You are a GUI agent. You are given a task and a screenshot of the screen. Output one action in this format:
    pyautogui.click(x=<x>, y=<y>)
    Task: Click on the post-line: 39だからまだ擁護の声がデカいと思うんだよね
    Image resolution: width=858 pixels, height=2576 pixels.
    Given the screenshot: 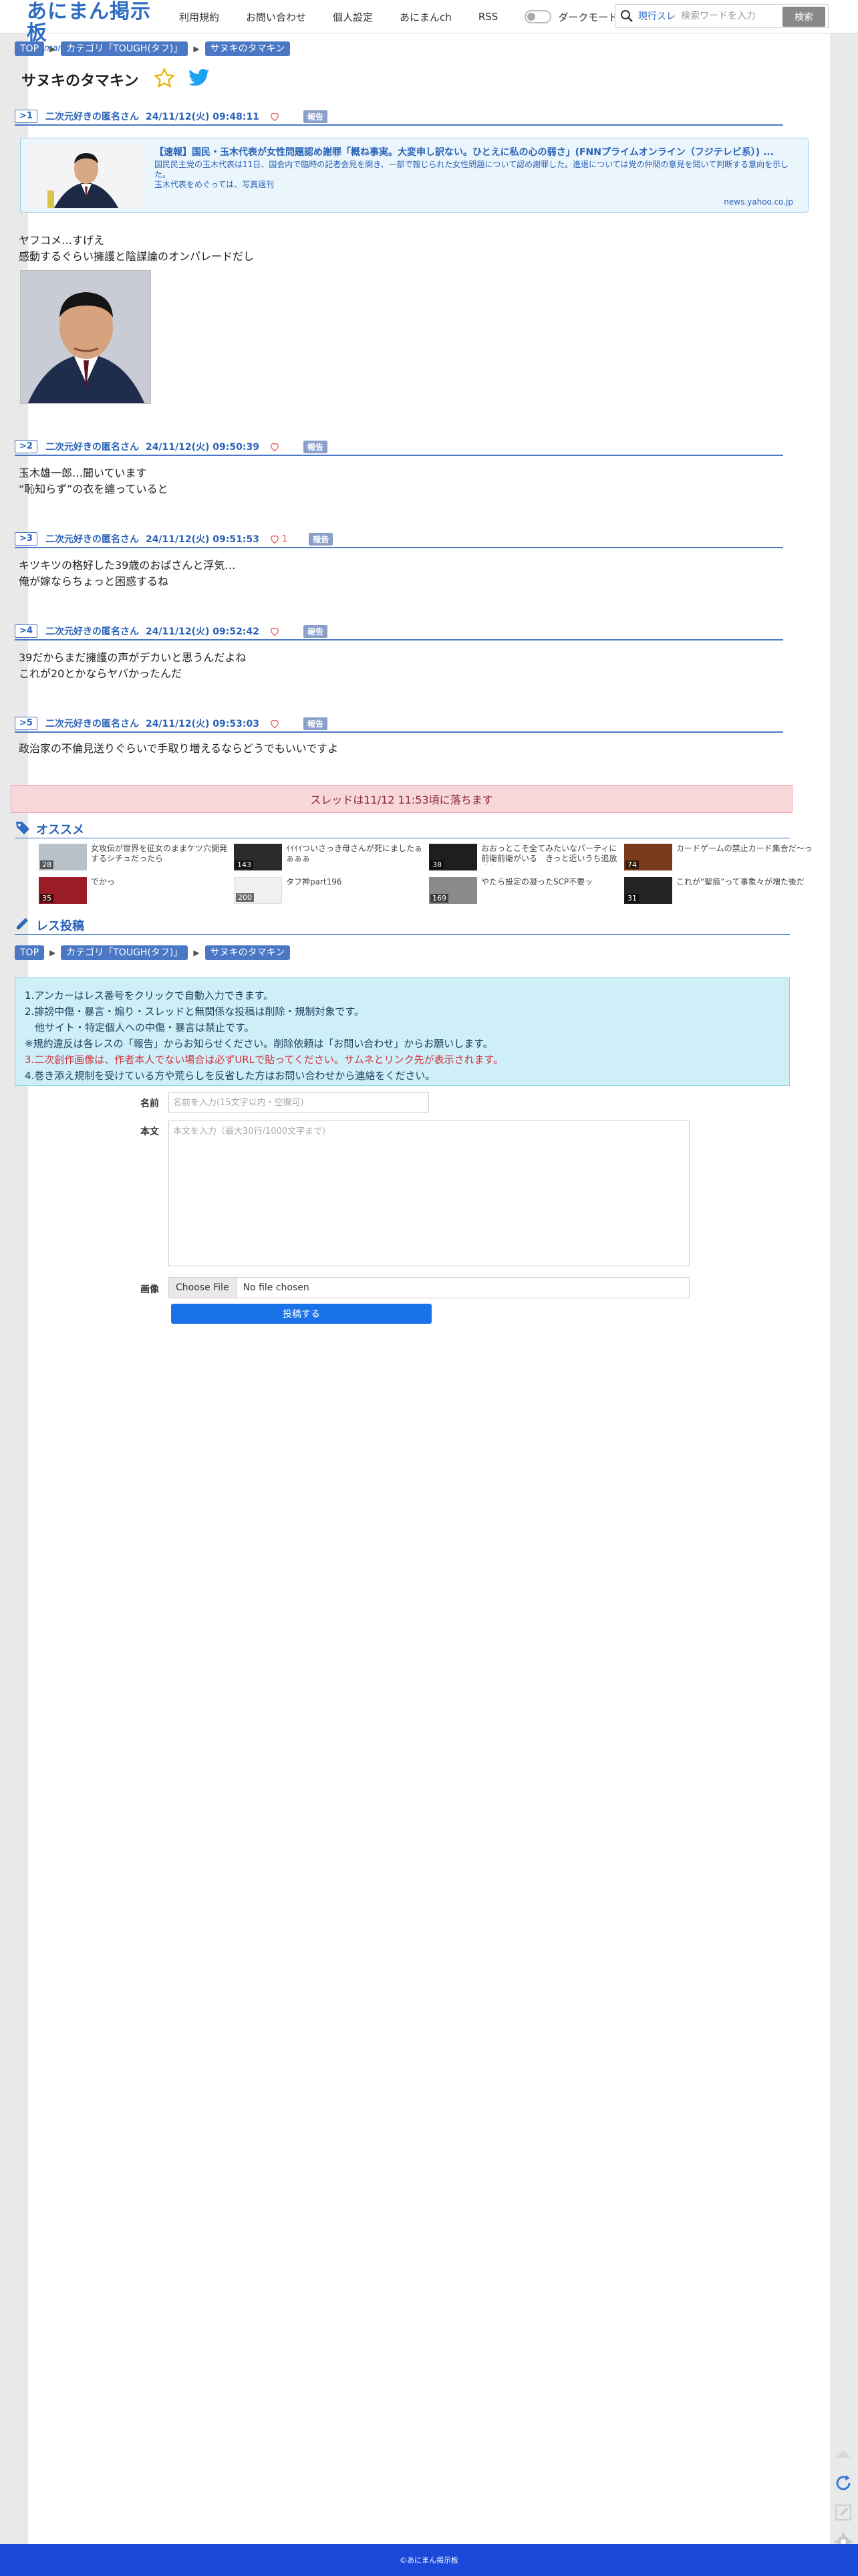 What is the action you would take?
    pyautogui.click(x=133, y=657)
    